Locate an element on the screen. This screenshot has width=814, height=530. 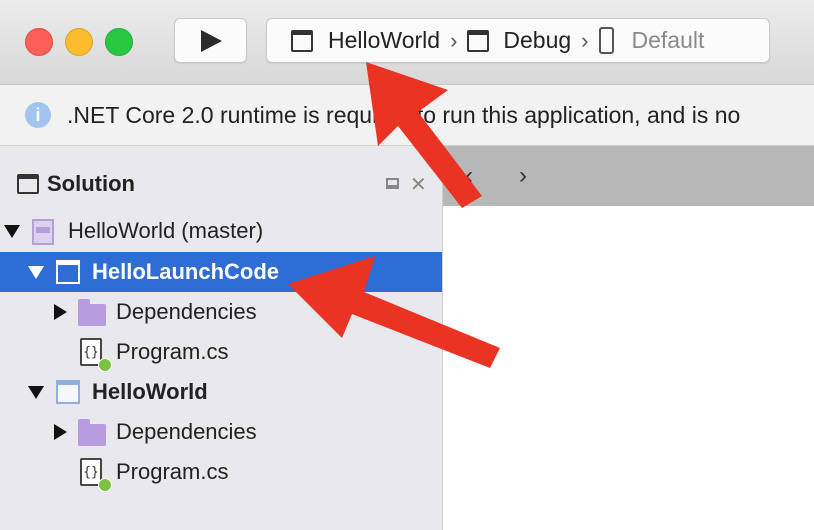
play-icon is located at coordinates (211, 41).